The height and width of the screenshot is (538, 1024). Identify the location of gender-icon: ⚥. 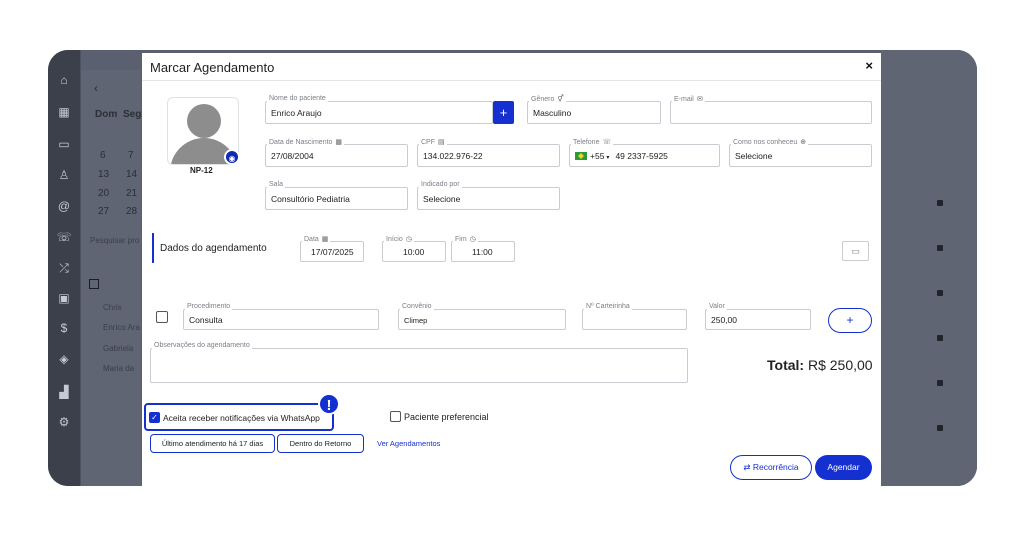
(560, 99).